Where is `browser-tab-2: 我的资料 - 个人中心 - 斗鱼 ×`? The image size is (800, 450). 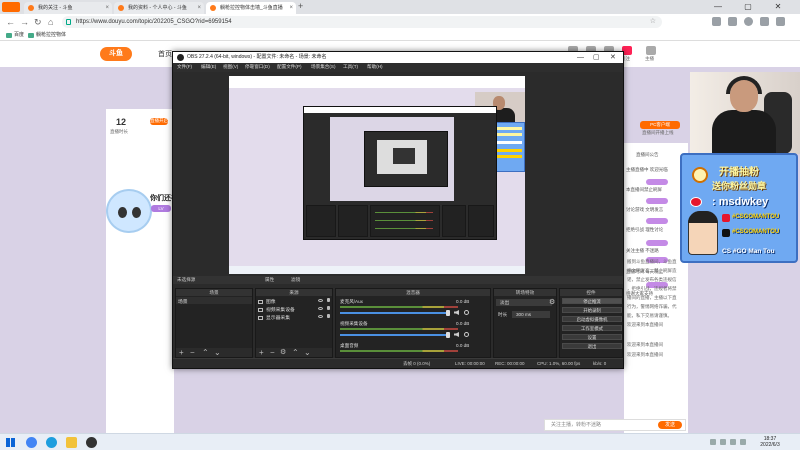 browser-tab-2: 我的资料 - 个人中心 - 斗鱼 × is located at coordinates (159, 8).